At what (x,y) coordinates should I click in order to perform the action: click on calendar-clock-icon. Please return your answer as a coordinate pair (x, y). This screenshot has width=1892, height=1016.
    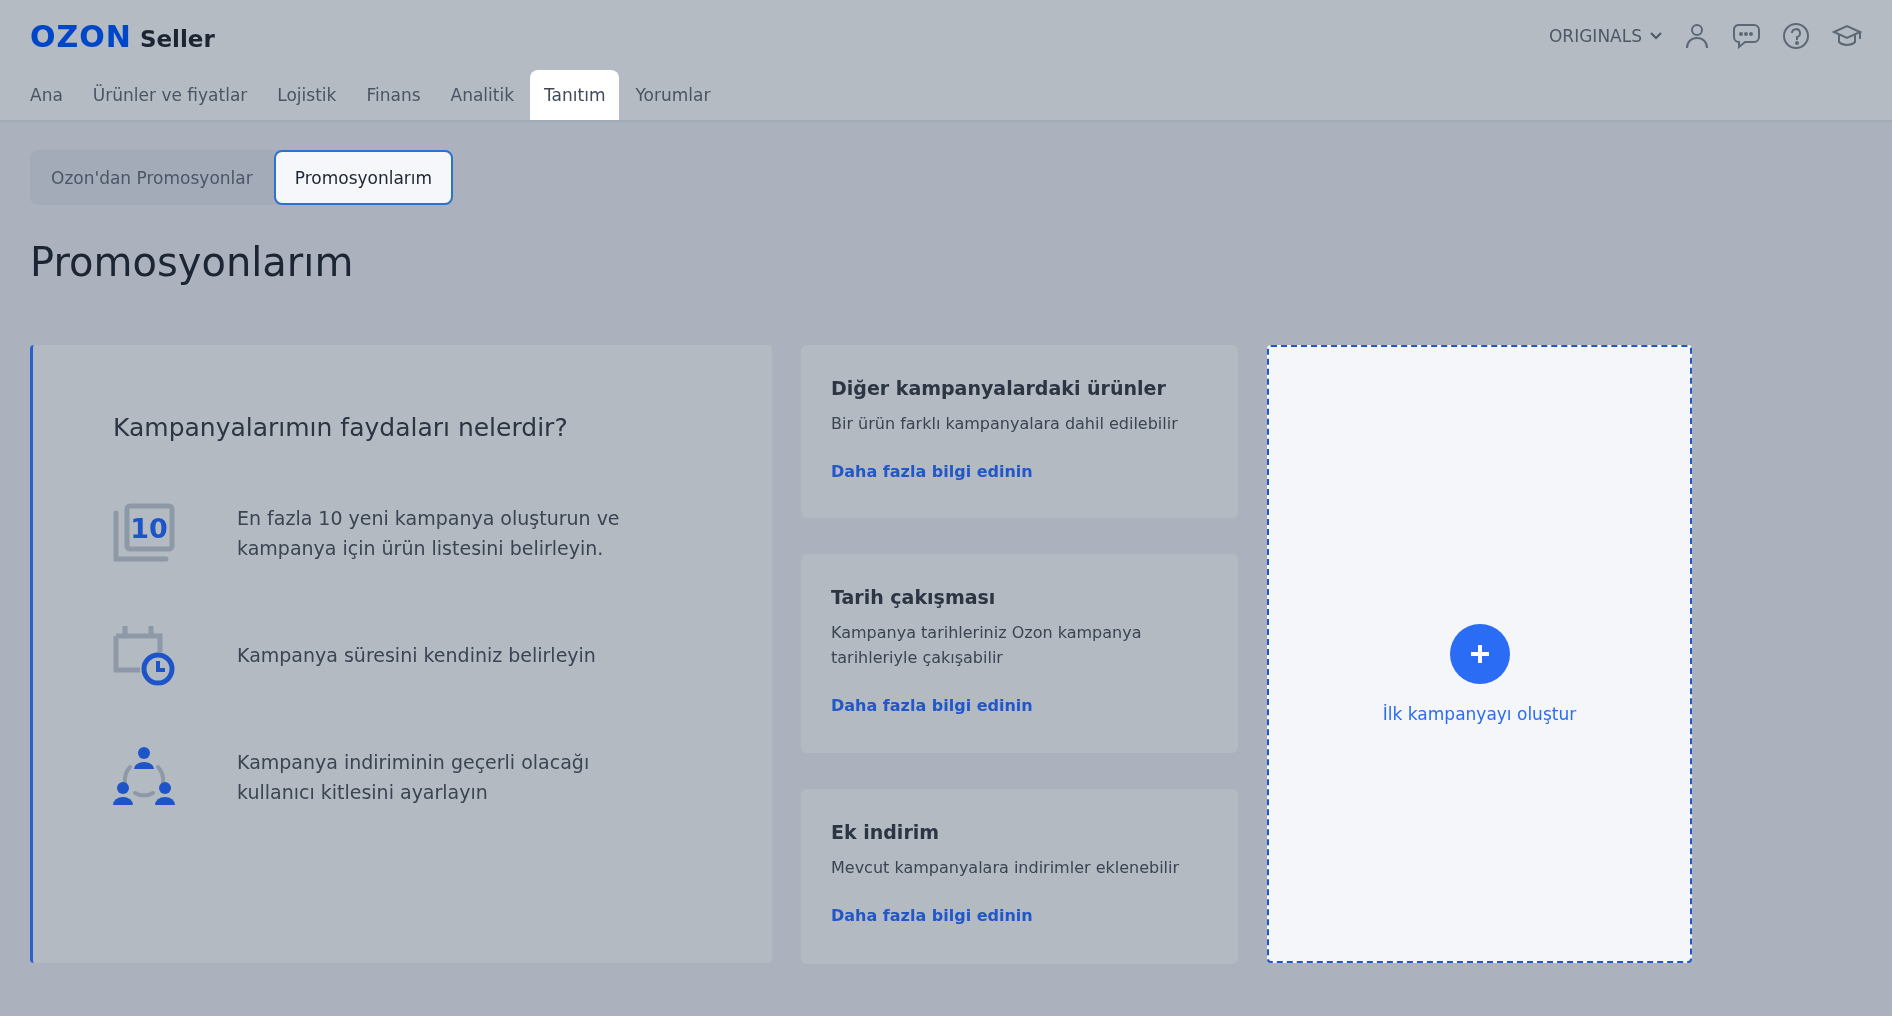
    Looking at the image, I should click on (144, 655).